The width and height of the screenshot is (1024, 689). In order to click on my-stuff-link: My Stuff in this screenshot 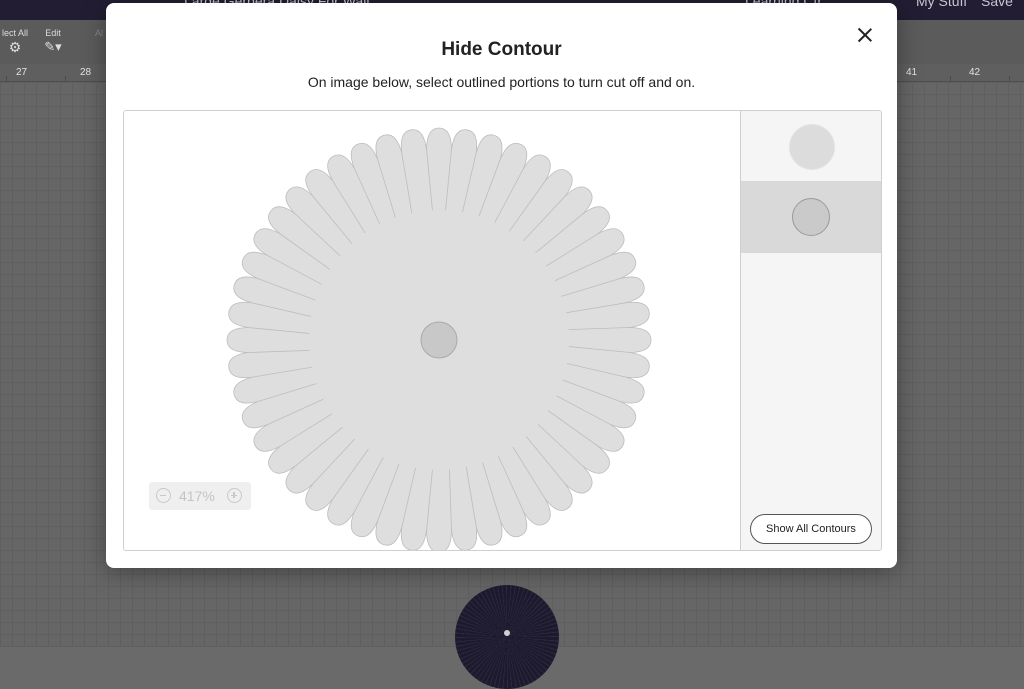, I will do `click(941, 4)`.